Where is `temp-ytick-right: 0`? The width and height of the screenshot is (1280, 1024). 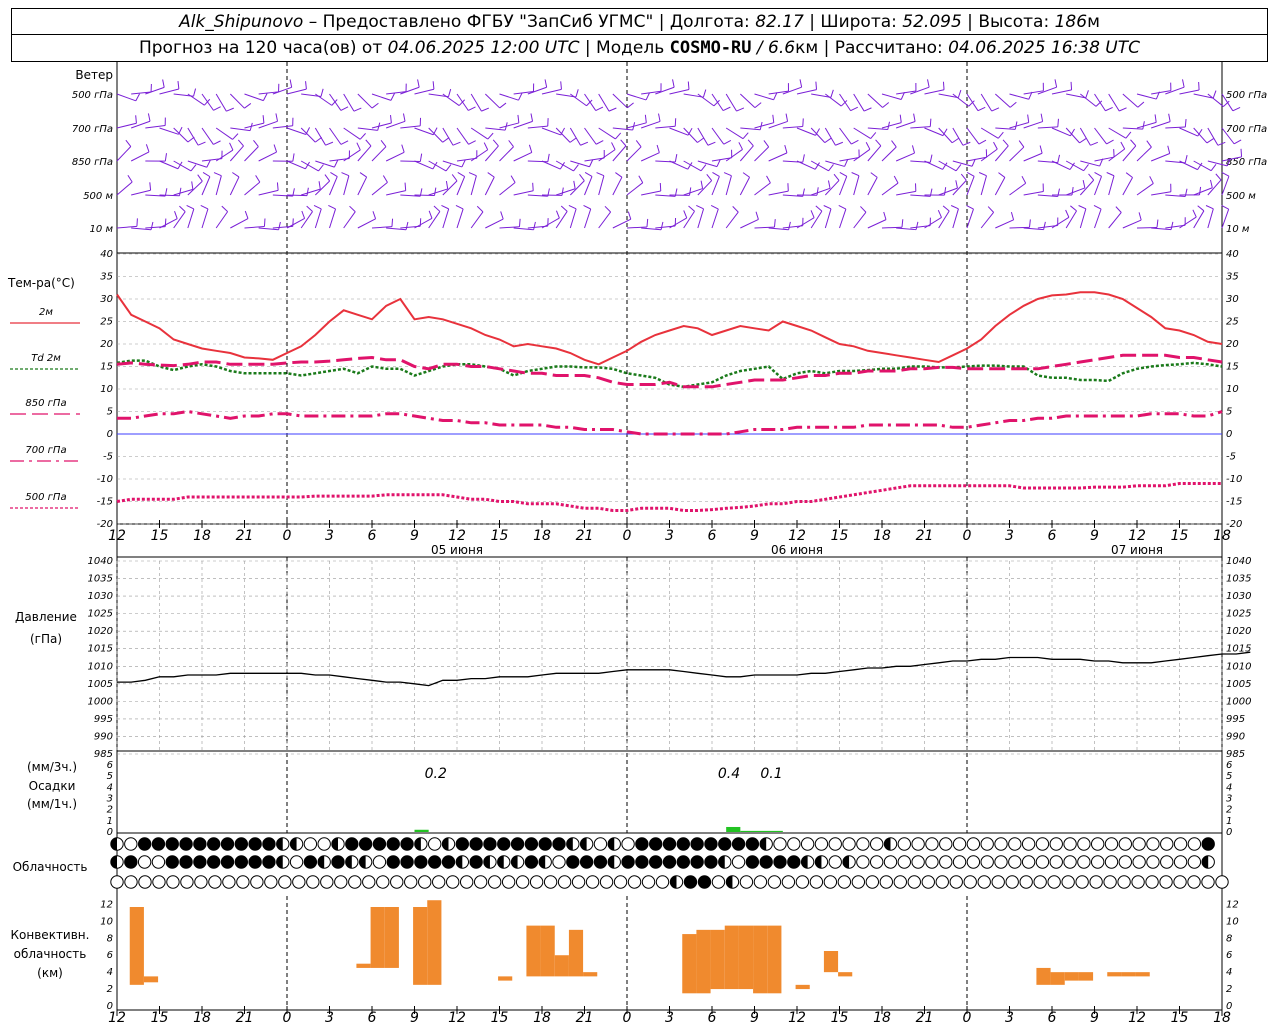
temp-ytick-right: 0 is located at coordinates (1229, 434).